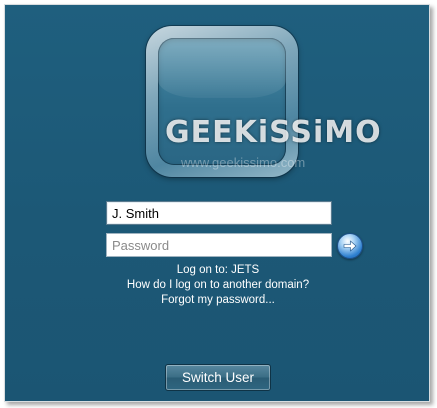 The width and height of the screenshot is (437, 408). Describe the element at coordinates (218, 270) in the screenshot. I see `logon-domain-text: Log on to: JETS` at that location.